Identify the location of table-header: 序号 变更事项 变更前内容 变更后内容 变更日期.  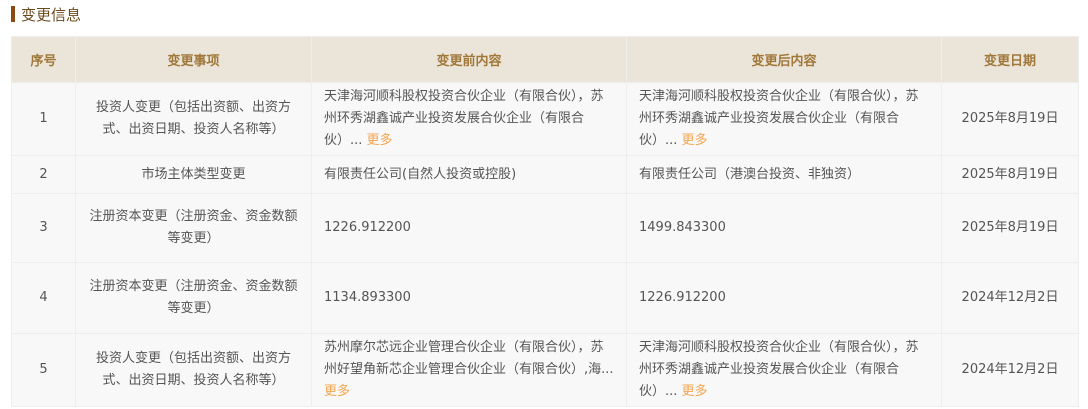
(545, 59).